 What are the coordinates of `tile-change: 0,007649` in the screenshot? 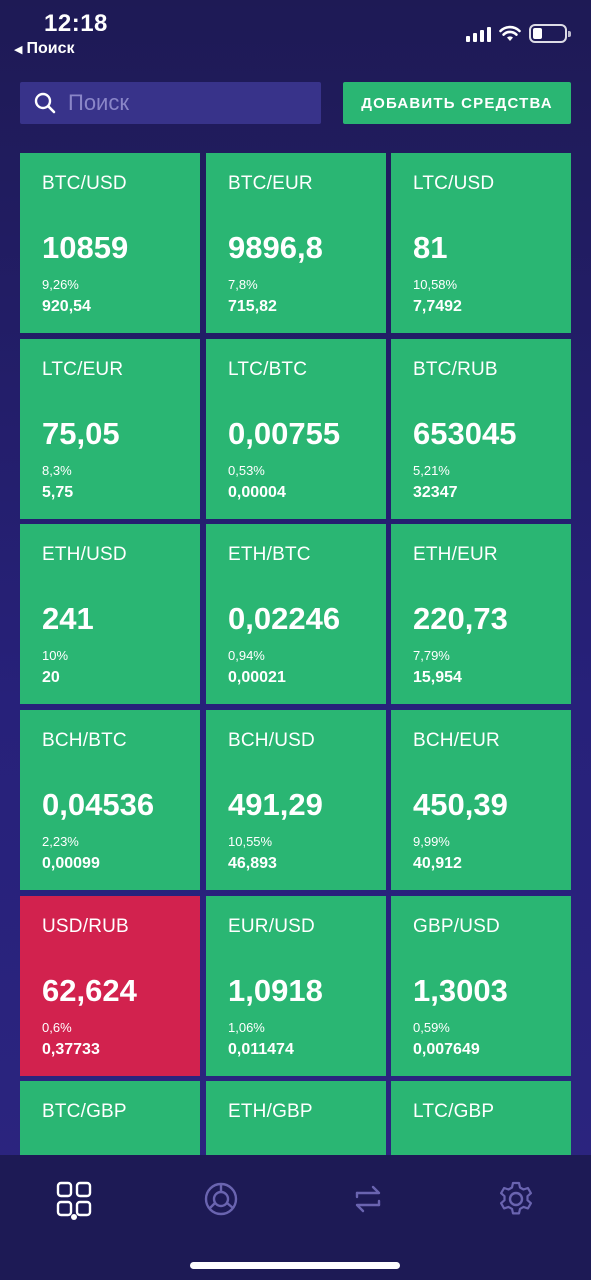 It's located at (446, 1049).